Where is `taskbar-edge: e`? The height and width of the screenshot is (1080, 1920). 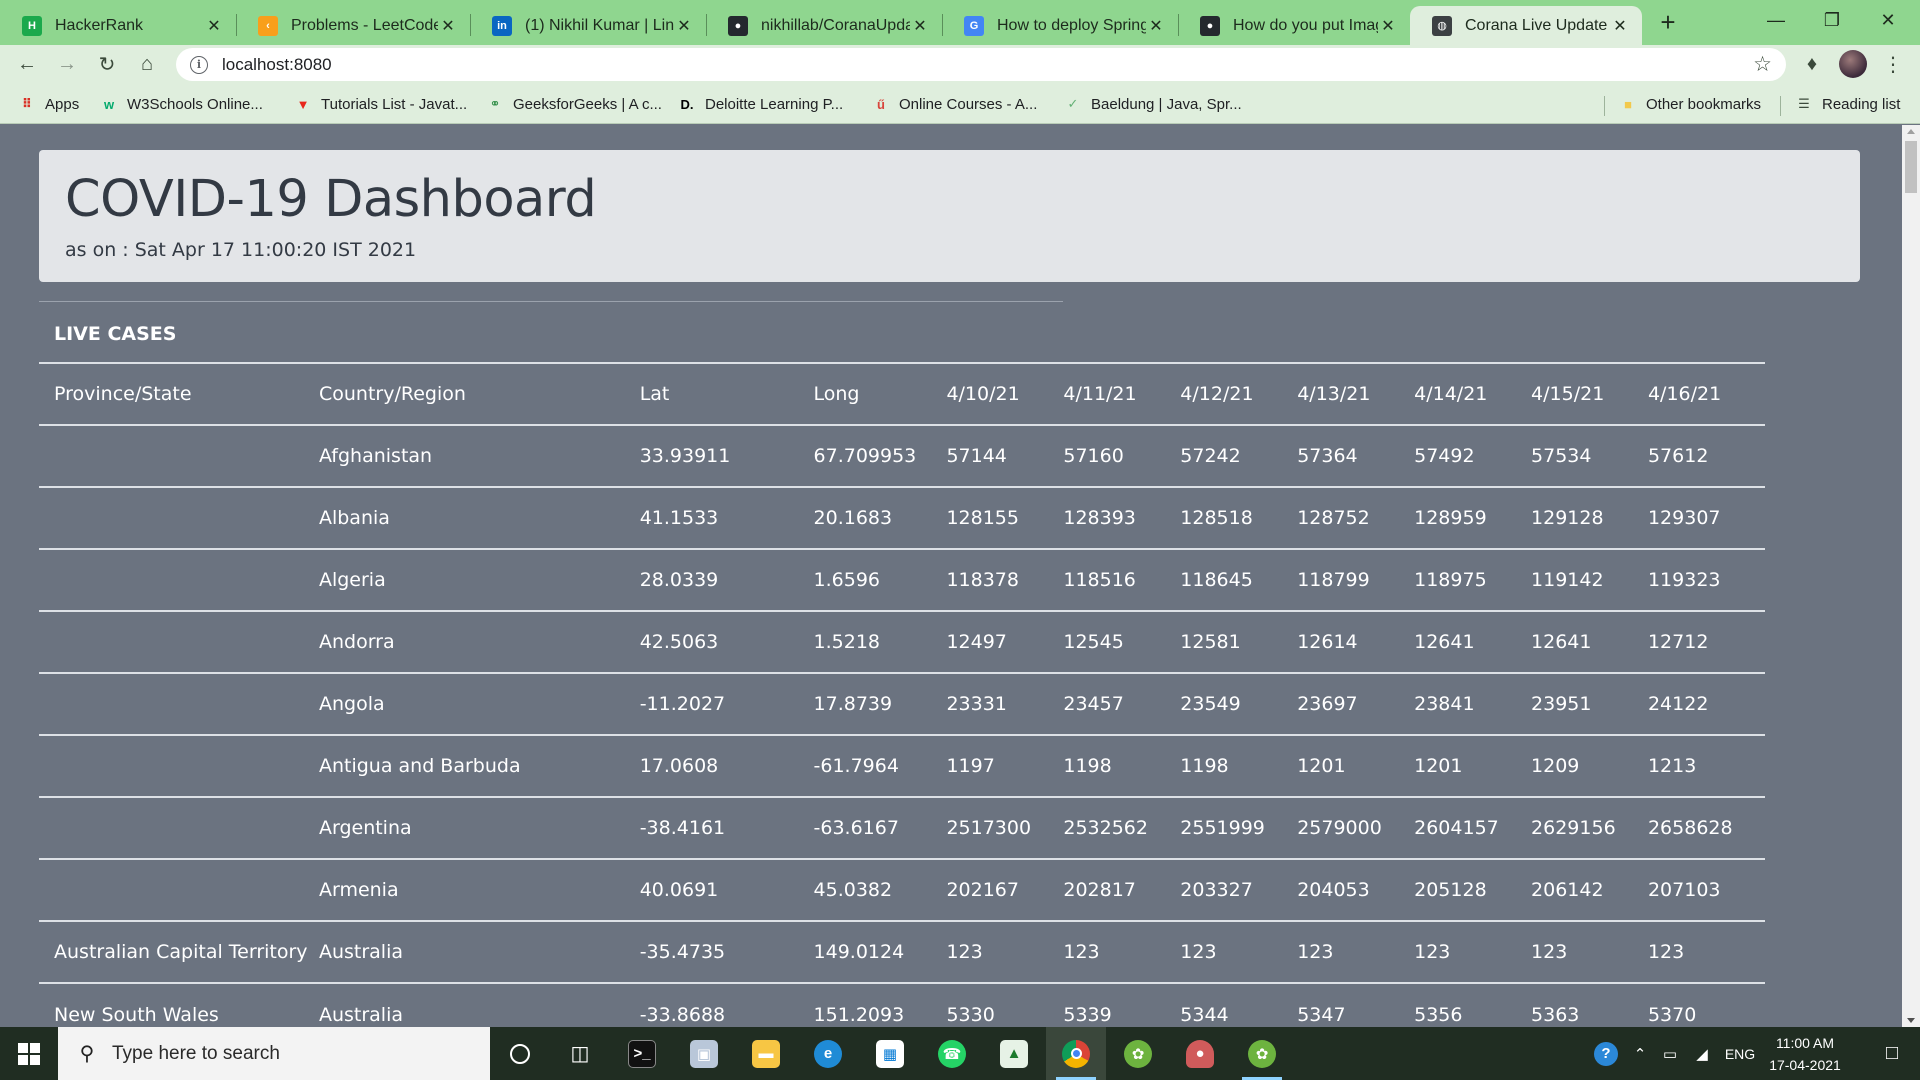
taskbar-edge: e is located at coordinates (828, 1053).